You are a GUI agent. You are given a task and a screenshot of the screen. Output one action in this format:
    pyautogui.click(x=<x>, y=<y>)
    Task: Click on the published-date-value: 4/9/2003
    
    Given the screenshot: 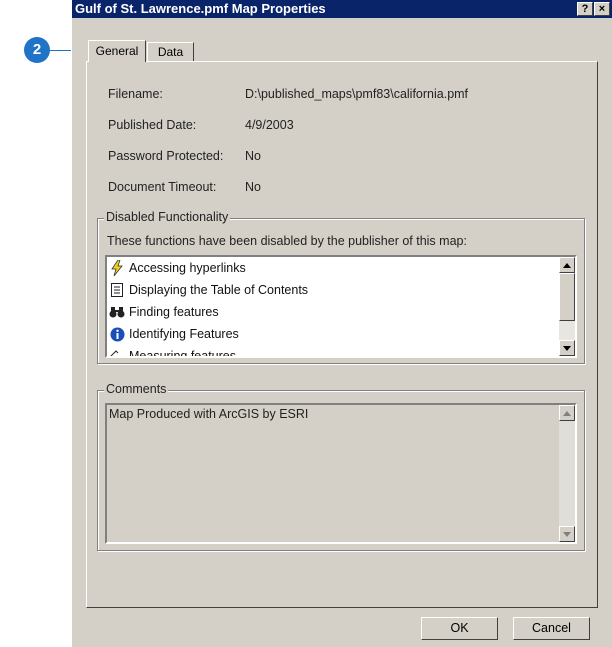 What is the action you would take?
    pyautogui.click(x=269, y=125)
    